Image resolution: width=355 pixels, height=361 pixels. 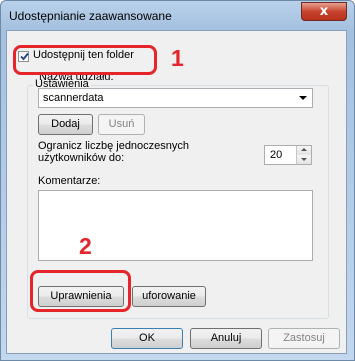 What do you see at coordinates (80, 291) in the screenshot?
I see `highlight-permissions-button` at bounding box center [80, 291].